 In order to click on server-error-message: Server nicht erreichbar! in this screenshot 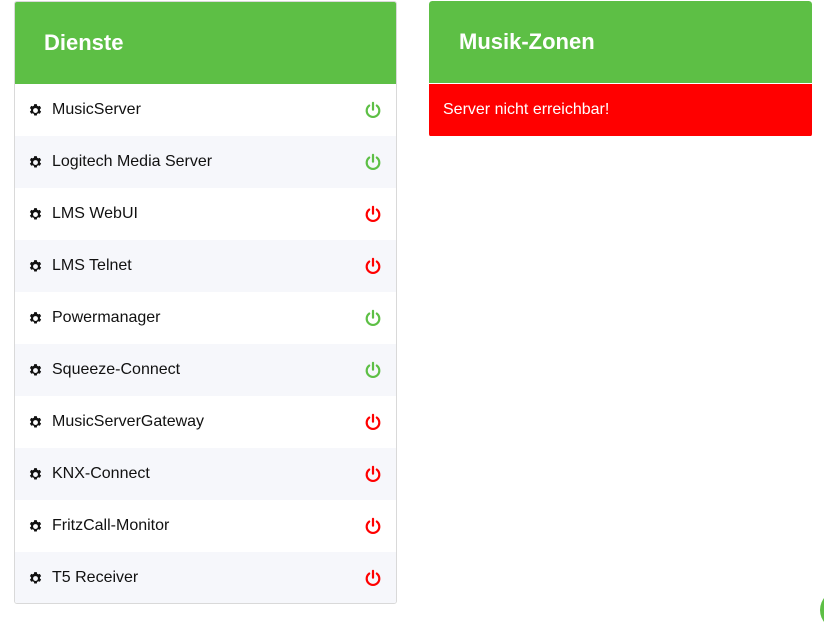, I will do `click(620, 109)`.